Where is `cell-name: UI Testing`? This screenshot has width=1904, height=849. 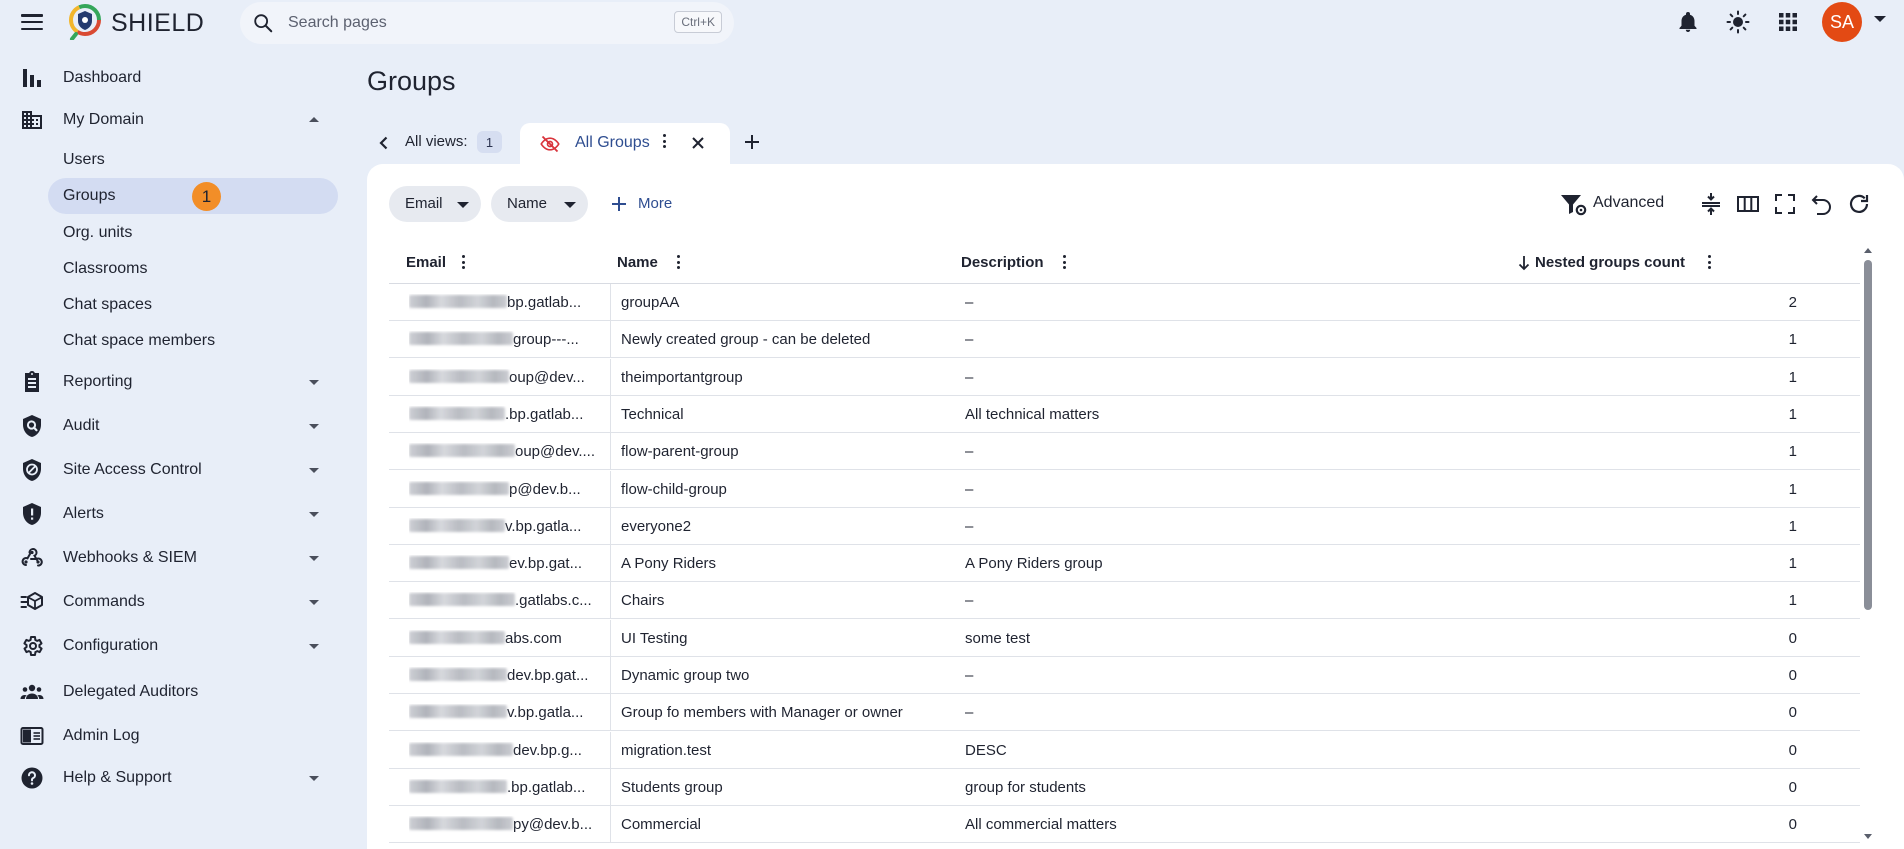
cell-name: UI Testing is located at coordinates (654, 638).